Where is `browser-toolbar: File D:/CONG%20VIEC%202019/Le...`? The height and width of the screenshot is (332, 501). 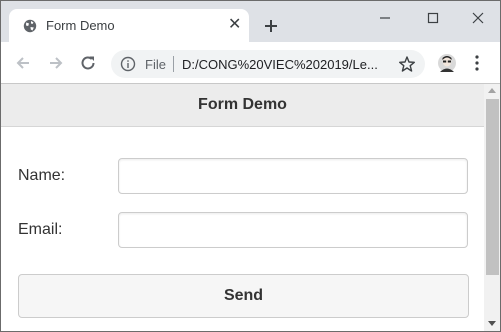 browser-toolbar: File D:/CONG%20VIEC%202019/Le... is located at coordinates (250, 63).